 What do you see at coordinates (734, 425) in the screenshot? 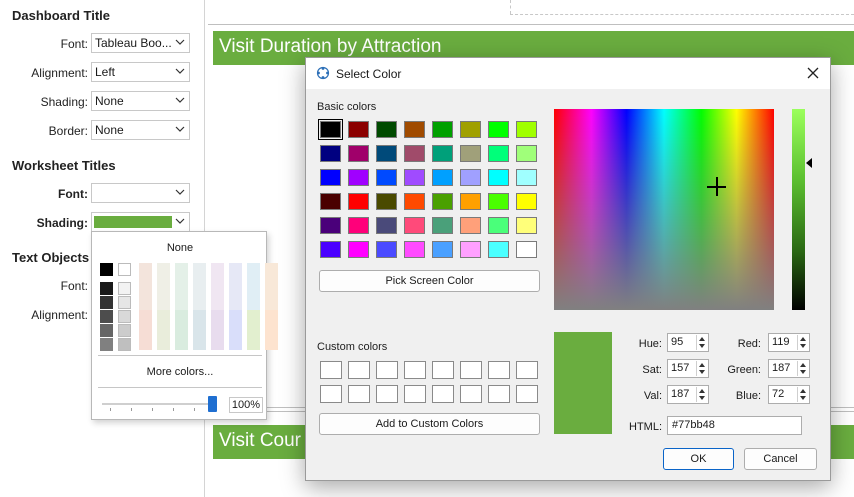
I see `html-hex-input: #77bb48` at bounding box center [734, 425].